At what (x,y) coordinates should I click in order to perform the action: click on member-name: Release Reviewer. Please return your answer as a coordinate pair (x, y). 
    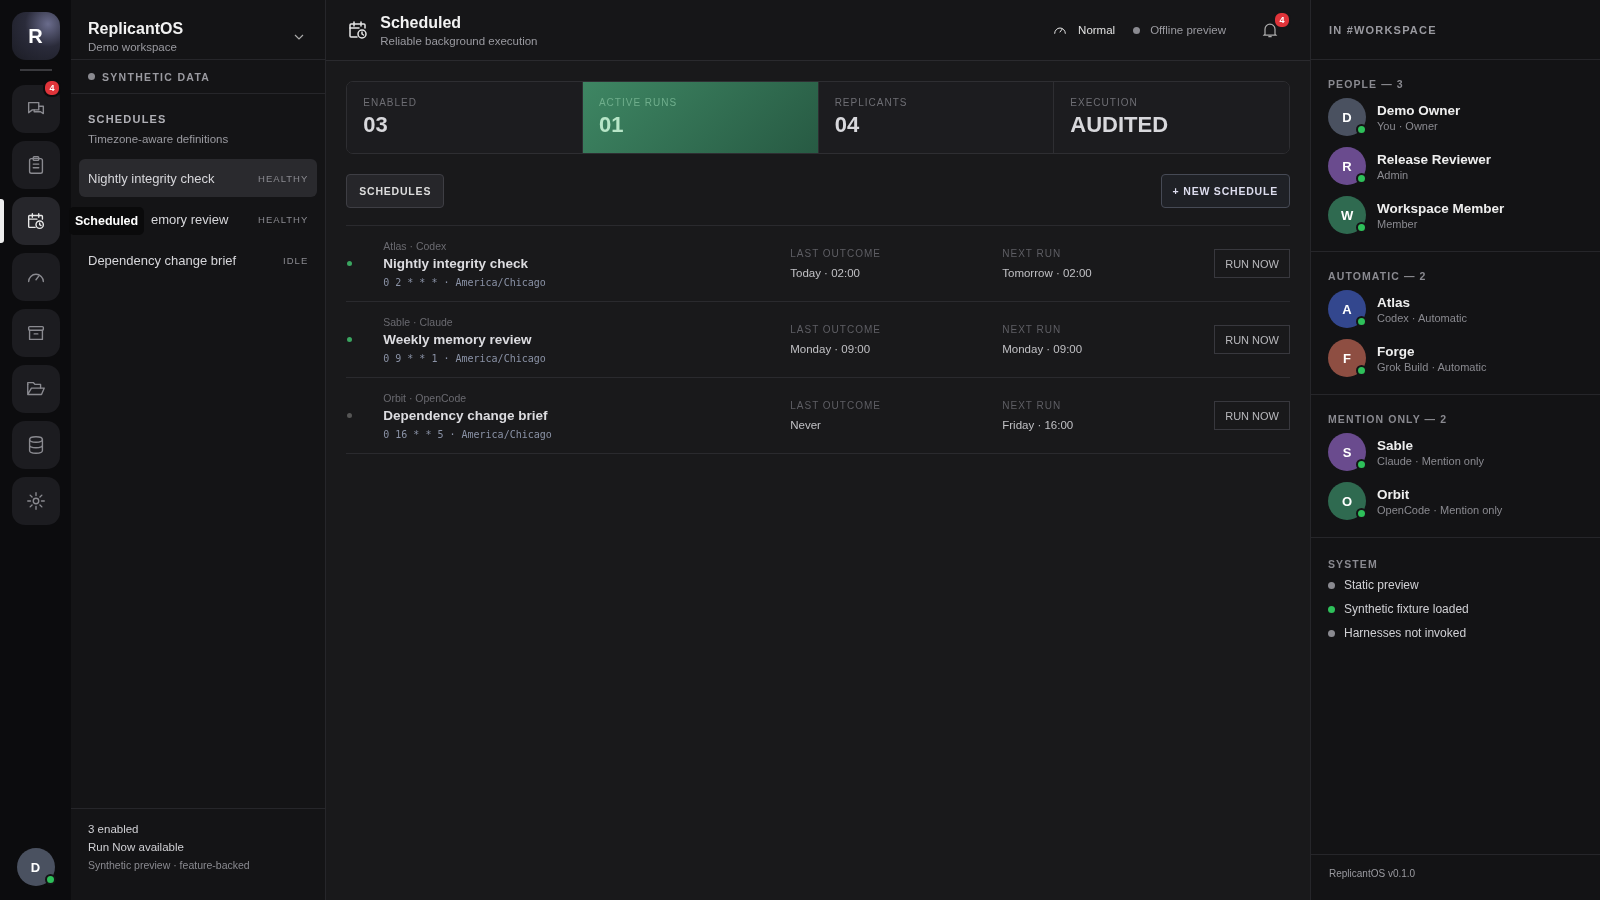
    Looking at the image, I should click on (1434, 159).